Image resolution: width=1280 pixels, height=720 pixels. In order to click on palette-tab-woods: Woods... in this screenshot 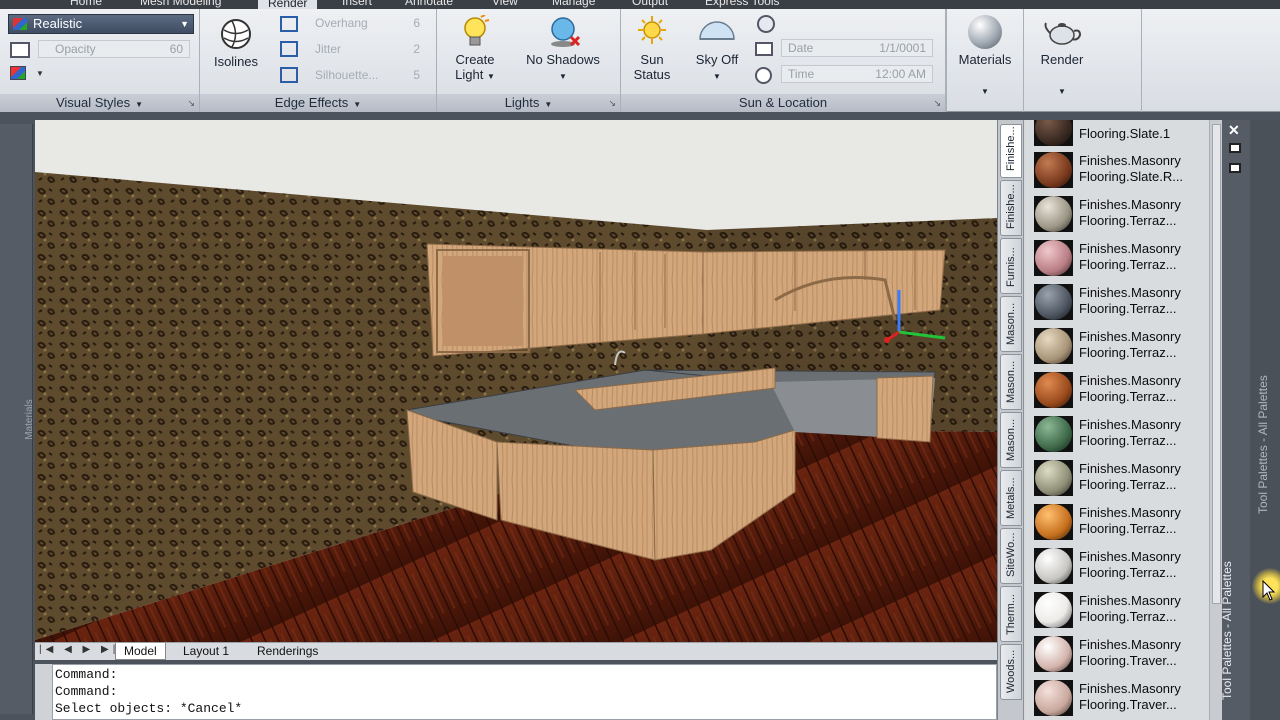, I will do `click(1011, 672)`.